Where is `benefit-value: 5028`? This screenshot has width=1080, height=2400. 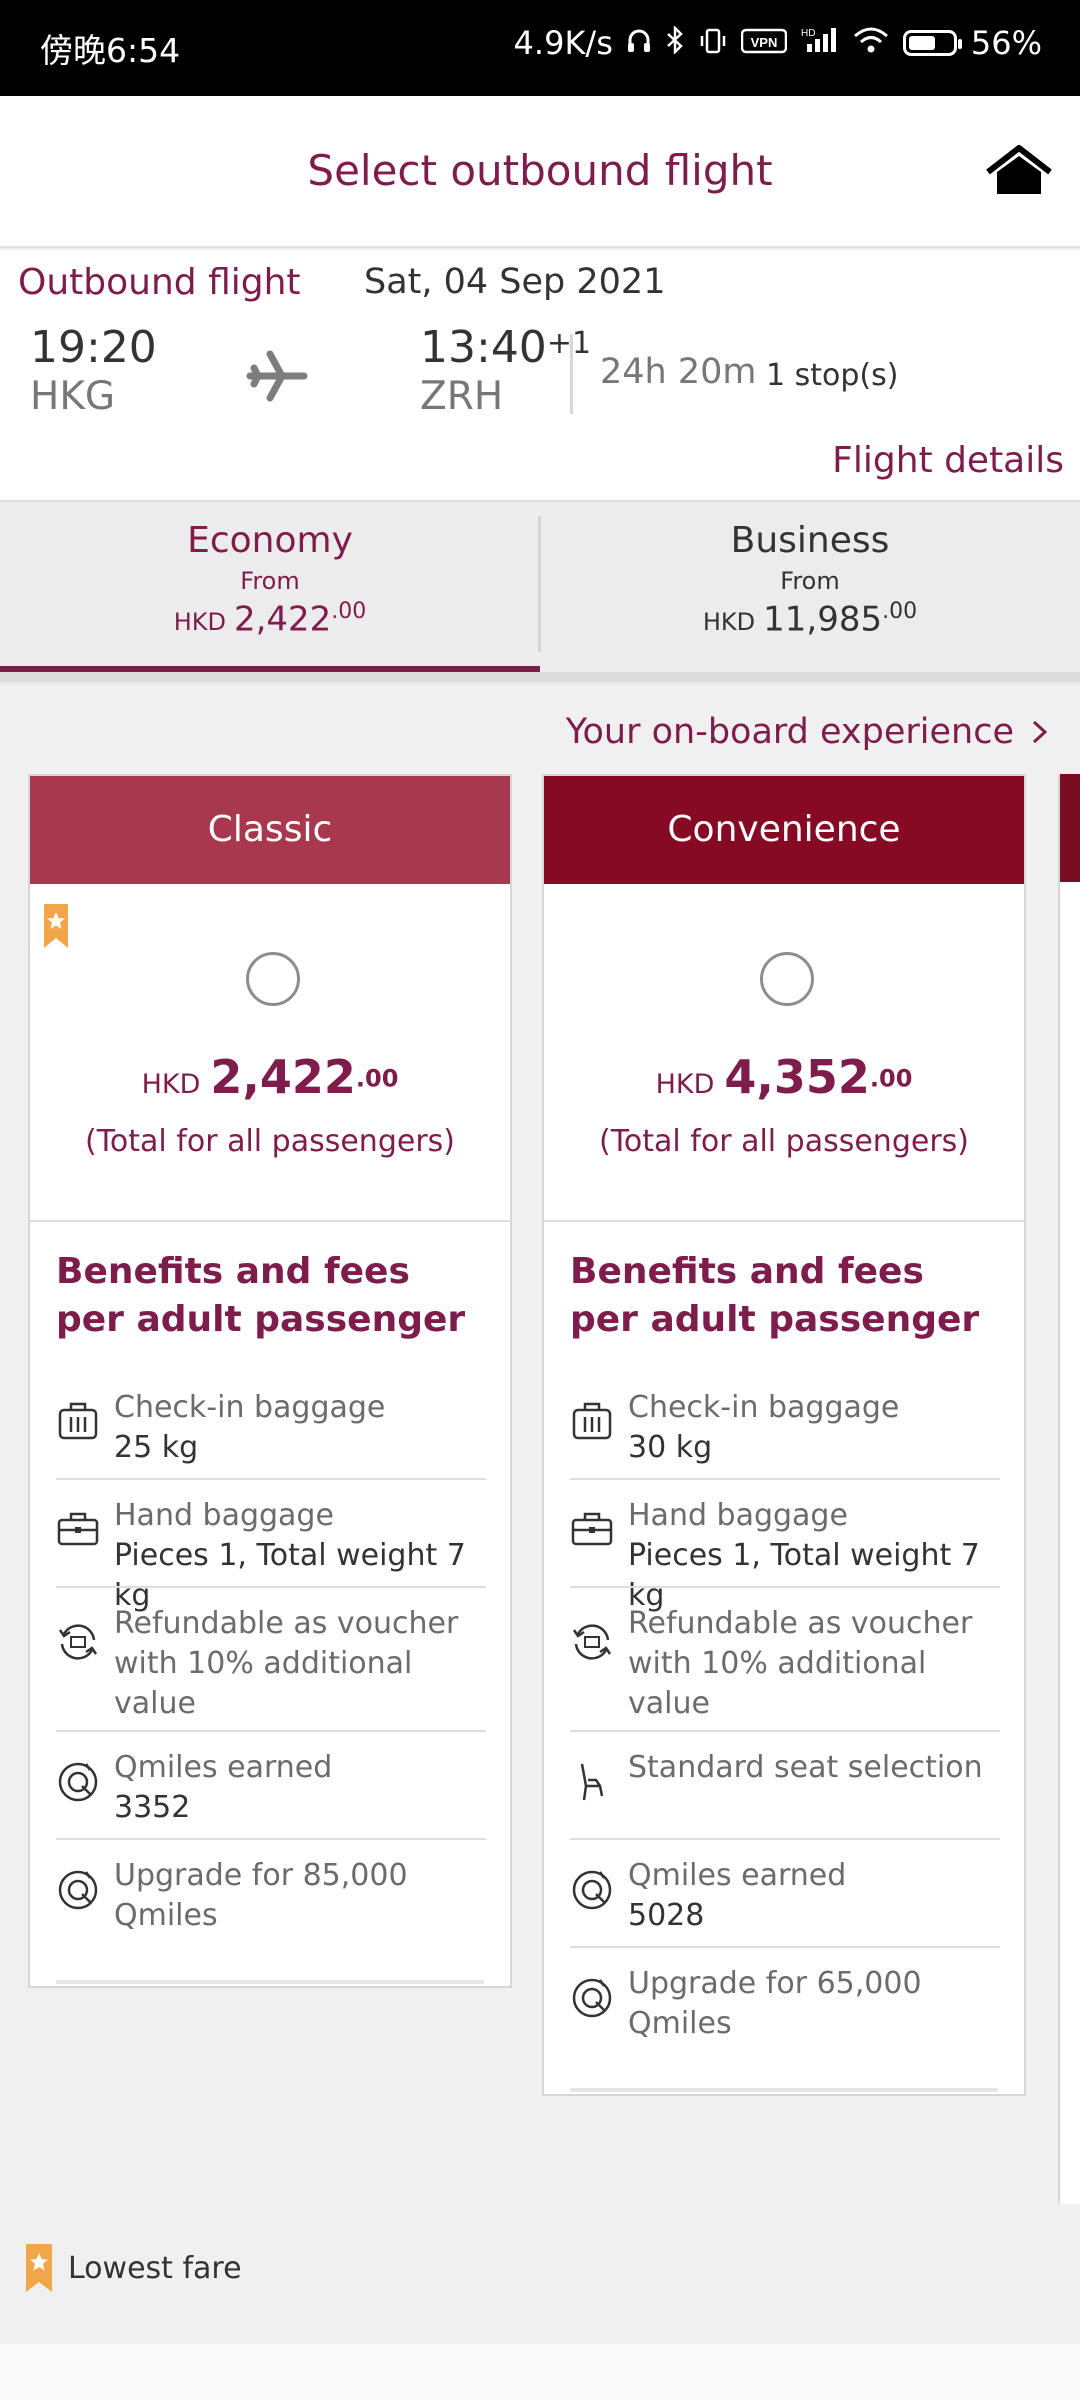 benefit-value: 5028 is located at coordinates (666, 1915).